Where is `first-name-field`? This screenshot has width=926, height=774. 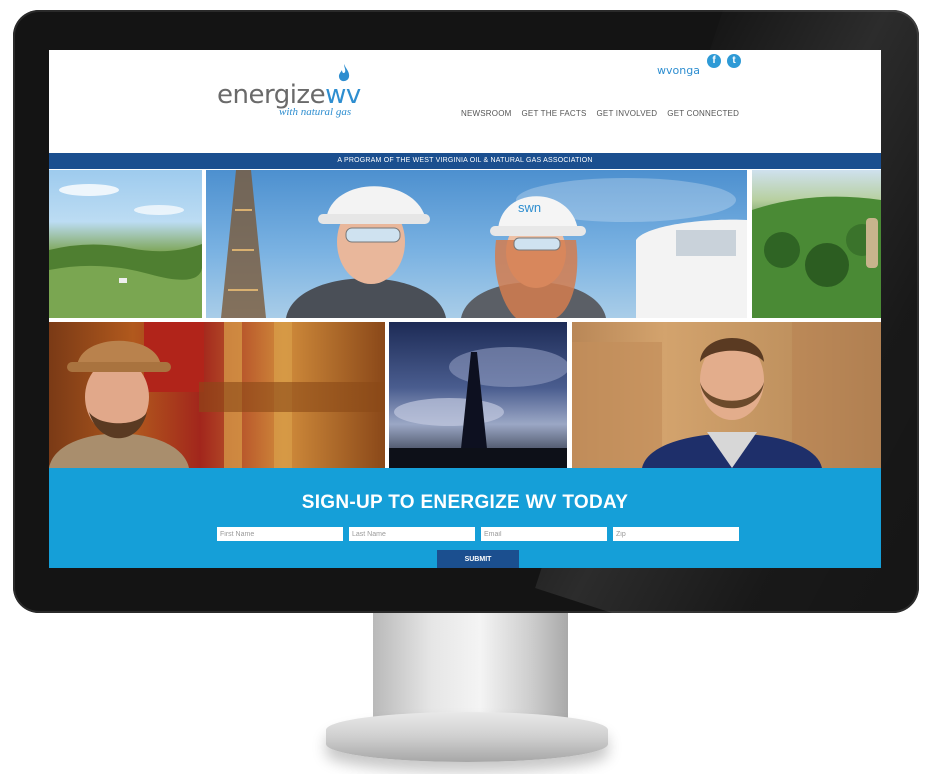
first-name-field is located at coordinates (280, 534).